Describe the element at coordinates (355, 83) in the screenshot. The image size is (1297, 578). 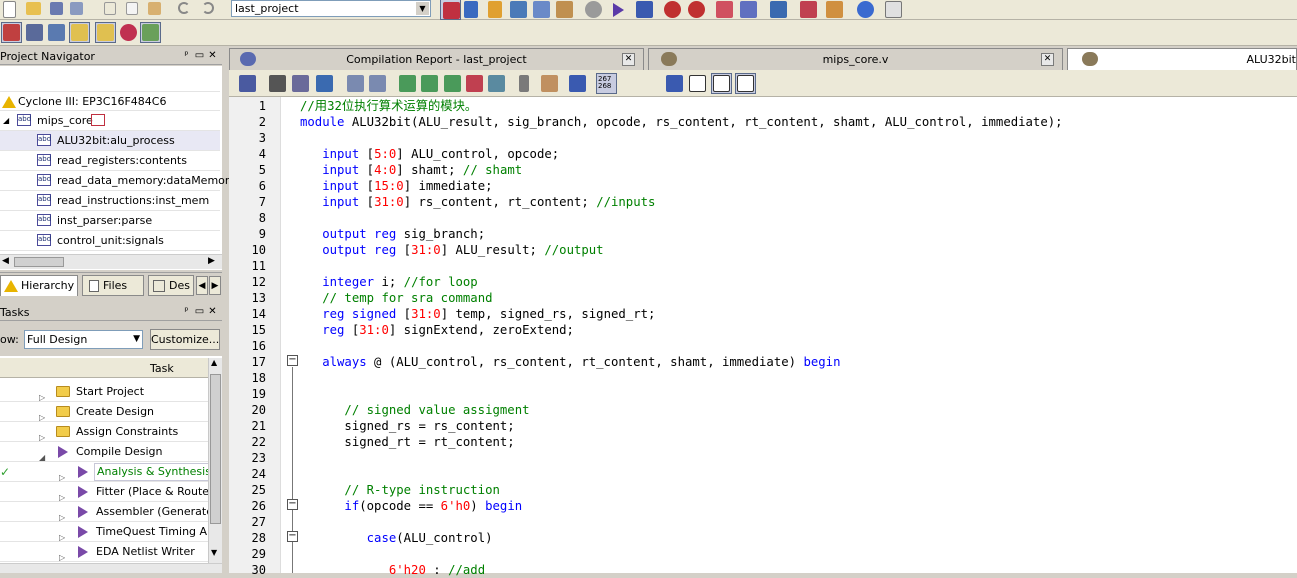
I see `indent-icon` at that location.